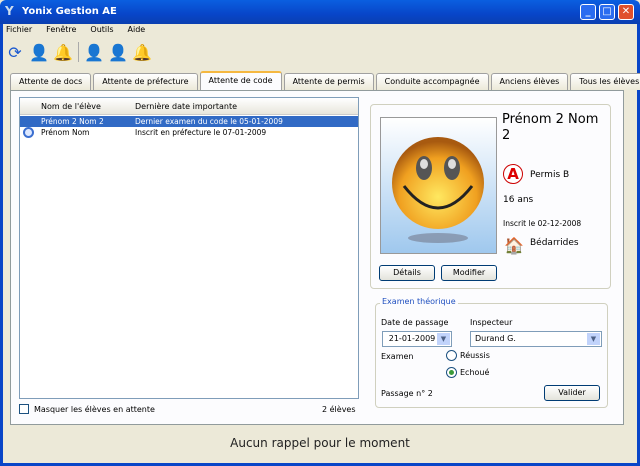 The height and width of the screenshot is (466, 640). Describe the element at coordinates (118, 52) in the screenshot. I see `add-person-icon: 👤` at that location.